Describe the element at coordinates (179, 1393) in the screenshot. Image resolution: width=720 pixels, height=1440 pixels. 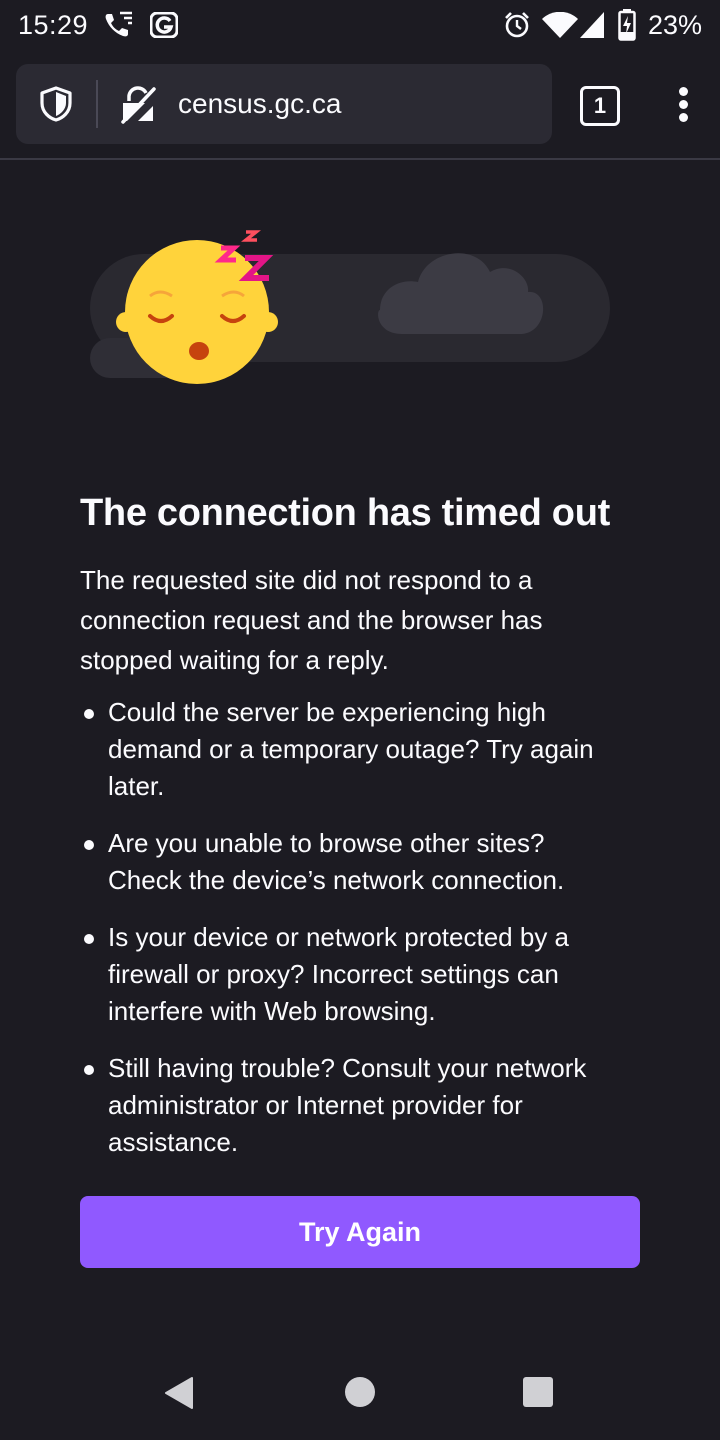
I see `back-icon` at that location.